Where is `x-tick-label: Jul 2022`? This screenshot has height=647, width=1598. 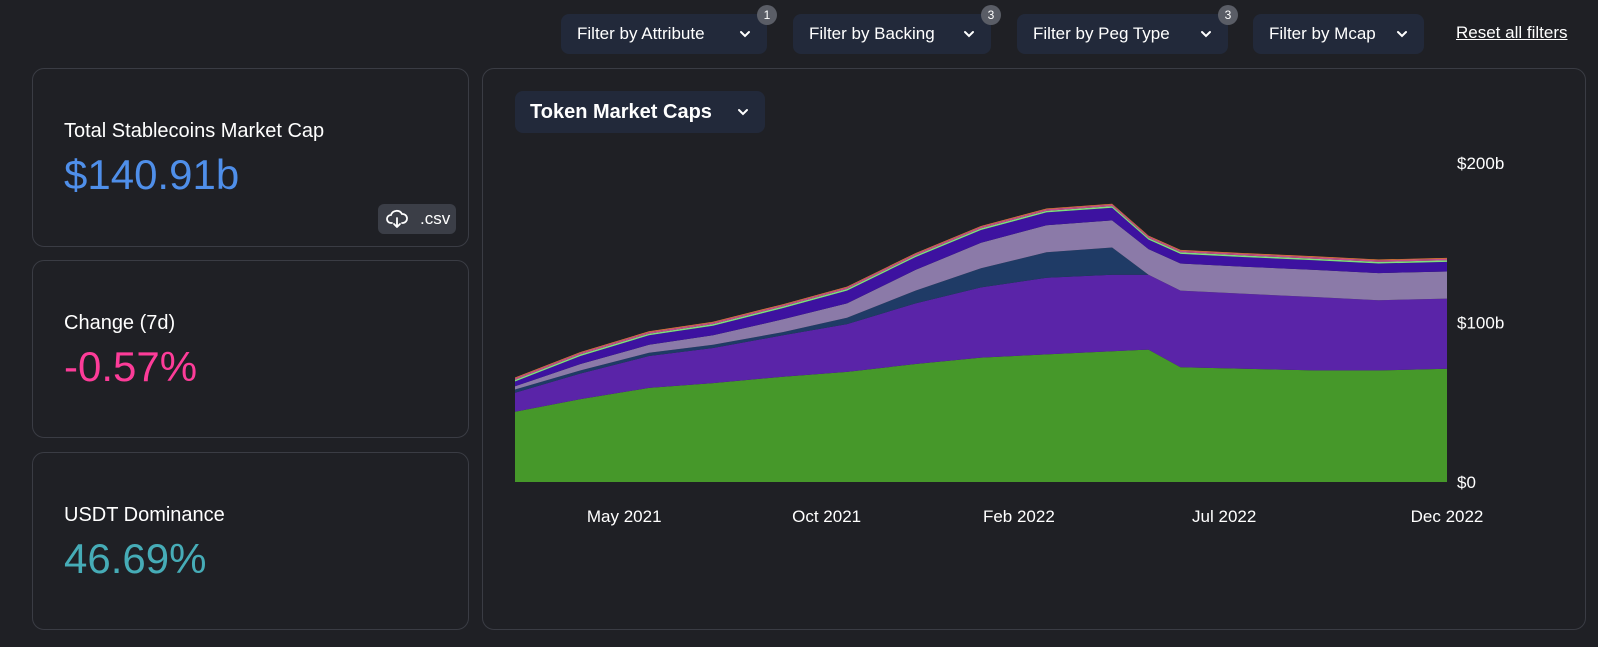
x-tick-label: Jul 2022 is located at coordinates (1224, 516).